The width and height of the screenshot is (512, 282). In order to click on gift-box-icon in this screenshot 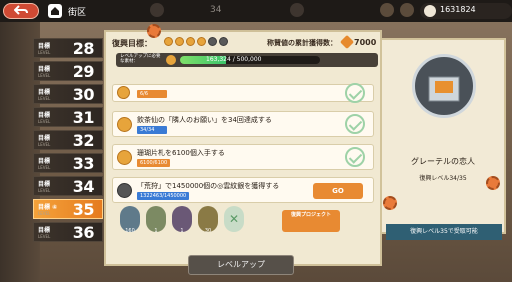, I will do `click(444, 89)`.